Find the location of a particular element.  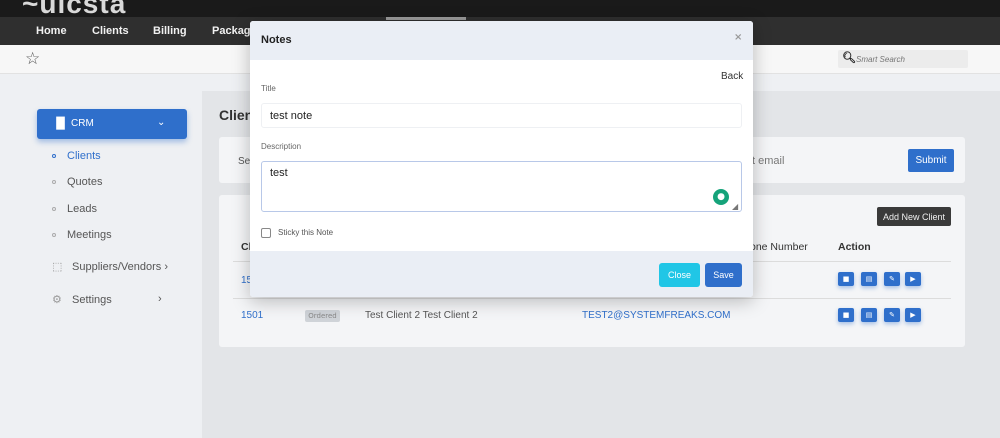

back-link: Back is located at coordinates (732, 76).